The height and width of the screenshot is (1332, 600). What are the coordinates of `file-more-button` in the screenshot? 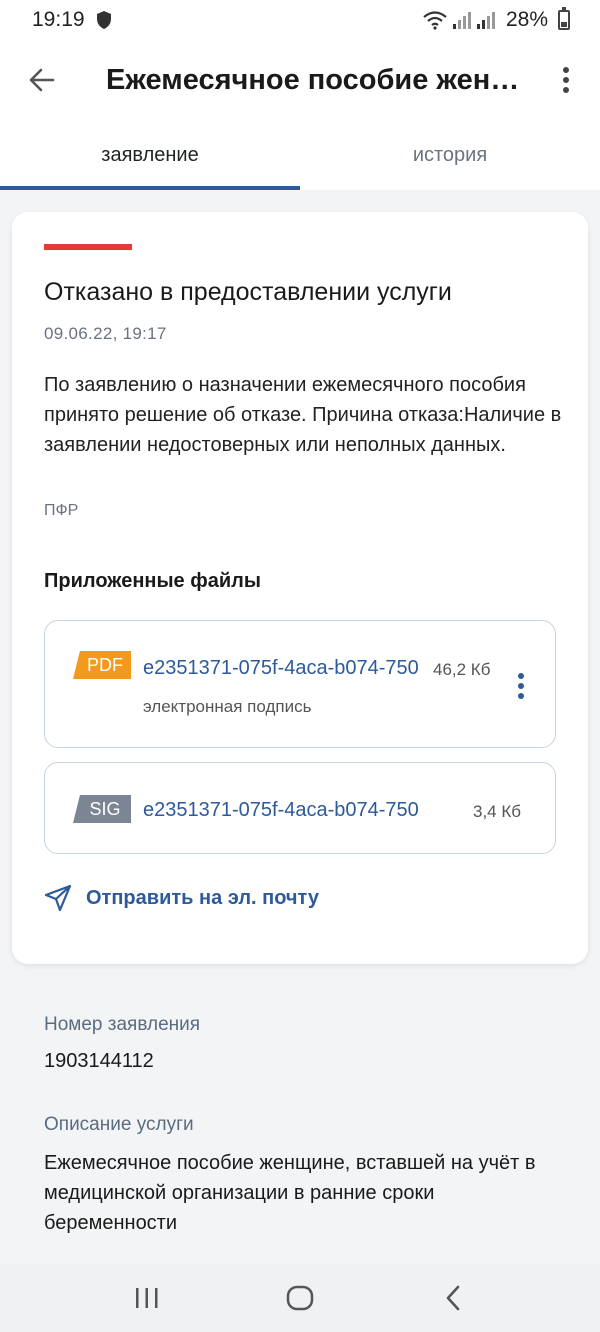 It's located at (521, 686).